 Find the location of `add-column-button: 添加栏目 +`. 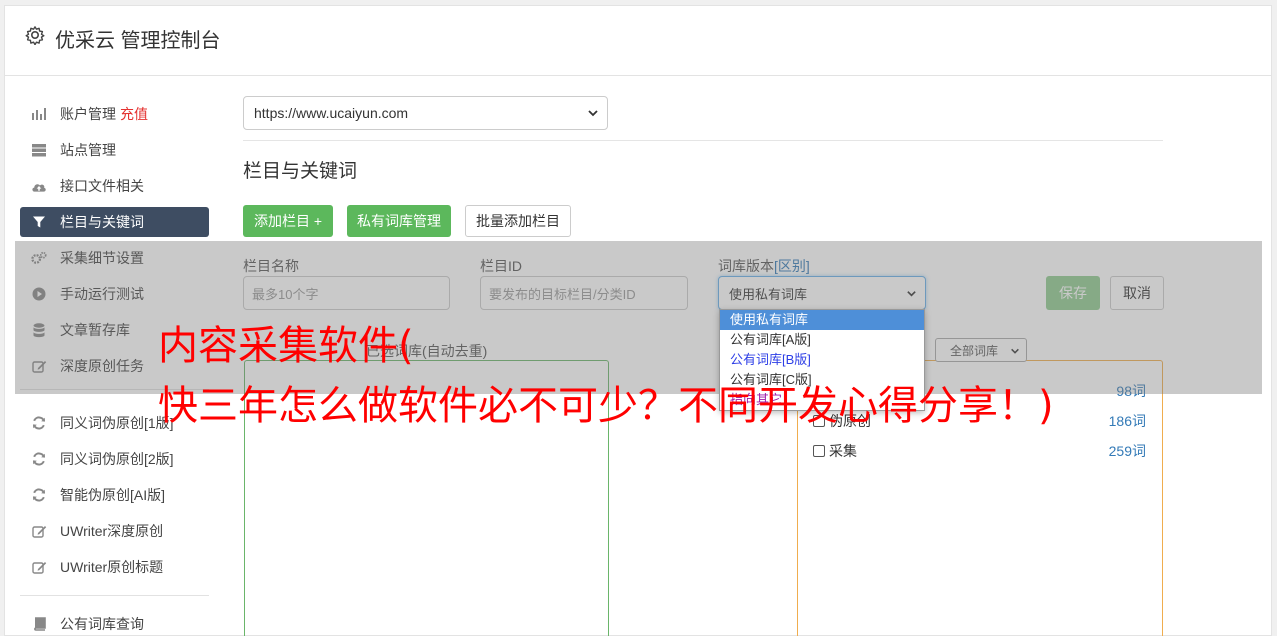

add-column-button: 添加栏目 + is located at coordinates (288, 221).